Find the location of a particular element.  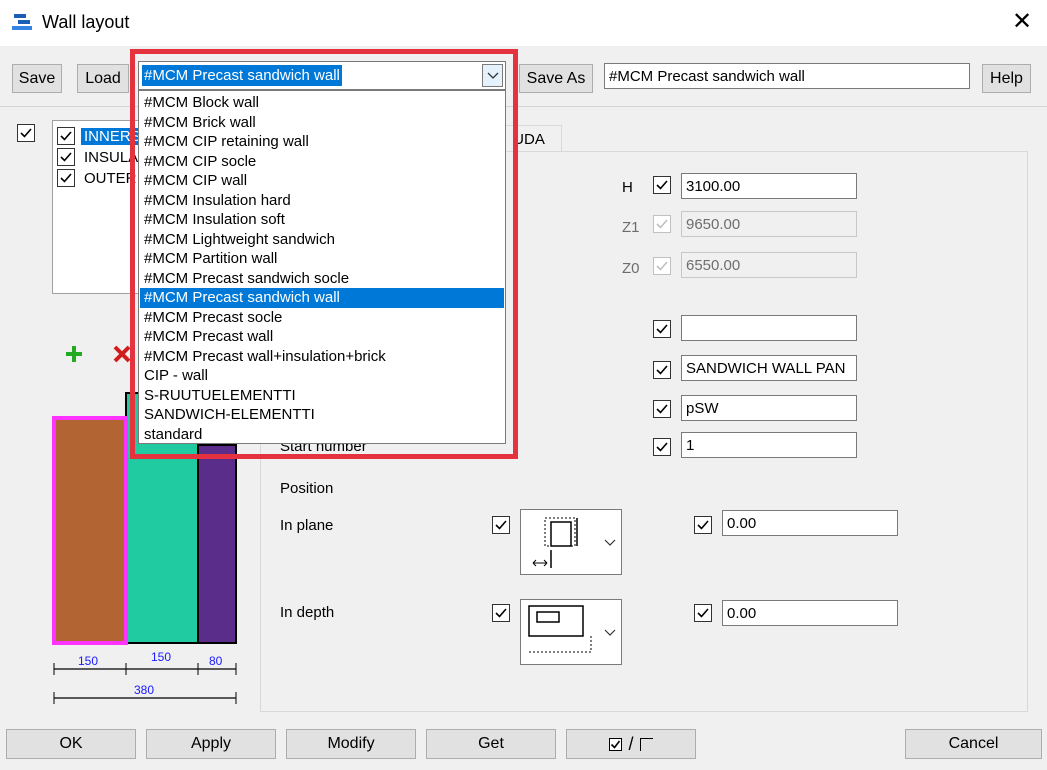

unchecked-box-icon is located at coordinates (646, 744).